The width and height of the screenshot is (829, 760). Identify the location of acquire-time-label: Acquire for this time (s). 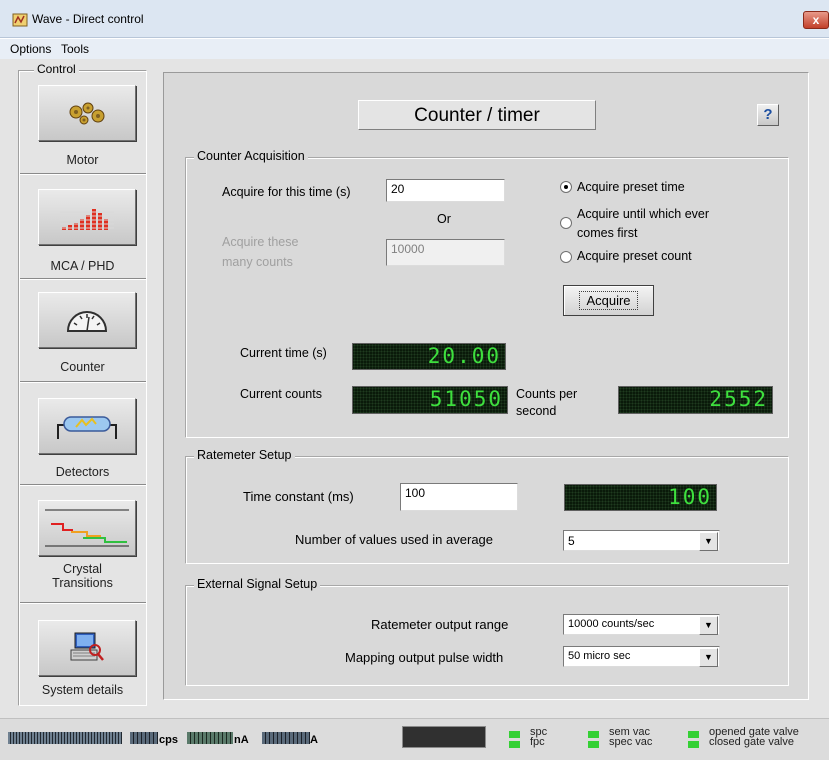
(286, 192).